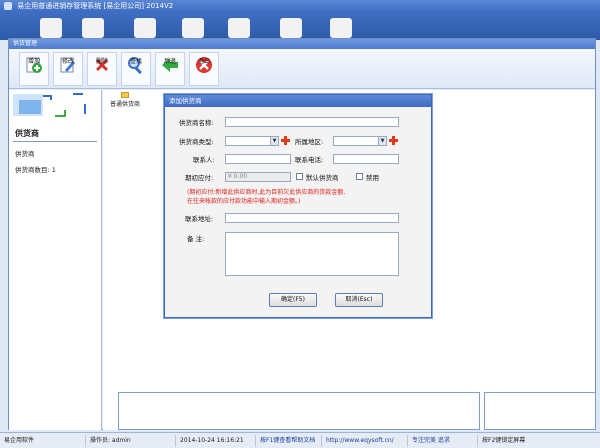  I want to click on supplier-tree-pane: 供货商 供货商 供货商数目: 1, so click(55, 260).